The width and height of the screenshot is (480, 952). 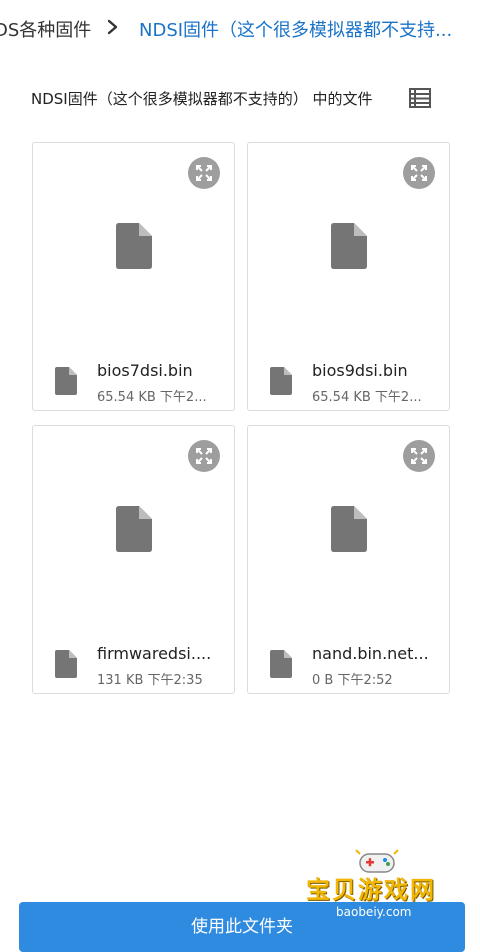 What do you see at coordinates (202, 99) in the screenshot?
I see `folder-label: NDSI固件（这个很多模拟器都不支持的） 中的文件` at bounding box center [202, 99].